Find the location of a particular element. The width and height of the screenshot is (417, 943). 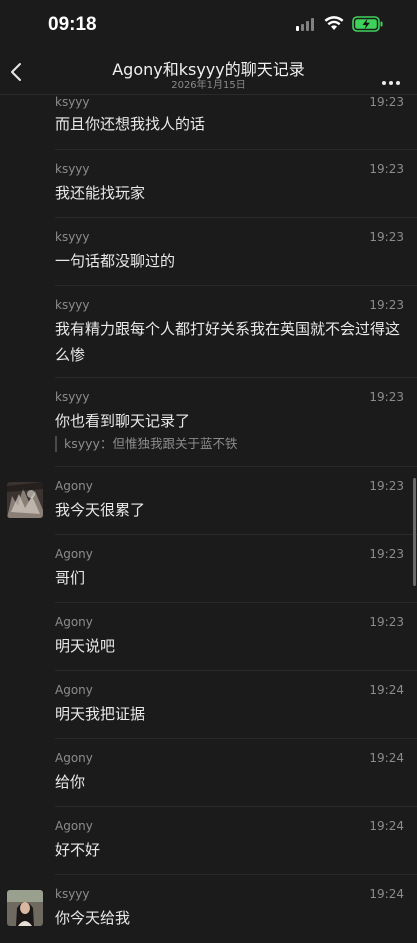

message-item: ksyyy 19:23 我有精力跟每个人都打好关系我在英国就不会过得这么惨 is located at coordinates (208, 332).